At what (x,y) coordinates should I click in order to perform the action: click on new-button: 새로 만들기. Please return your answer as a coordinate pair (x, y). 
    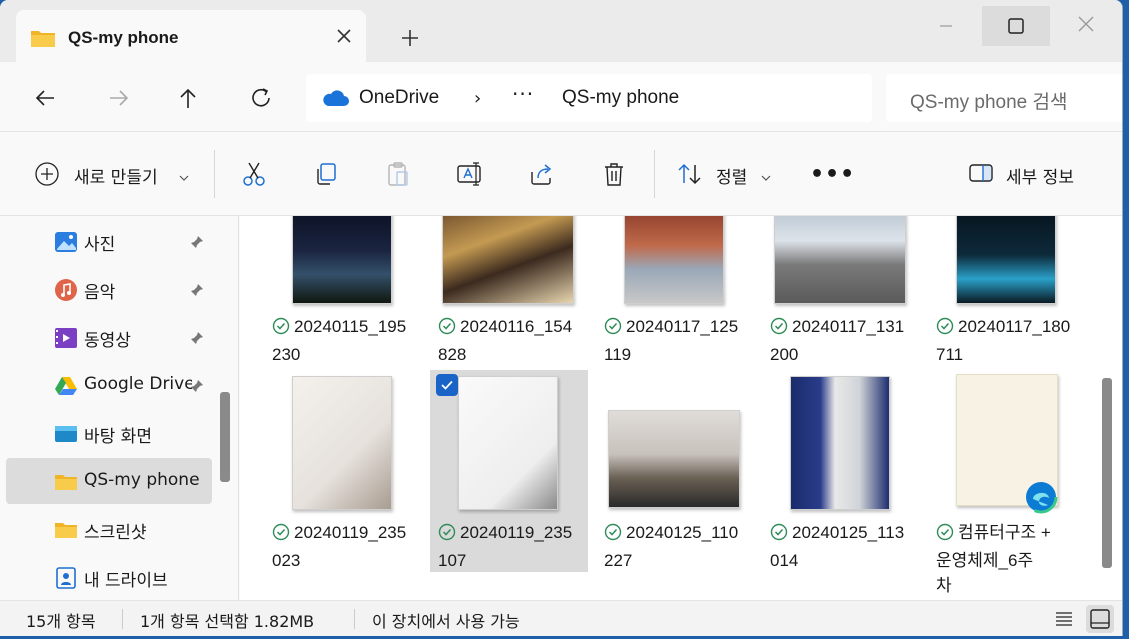
    Looking at the image, I should click on (114, 174).